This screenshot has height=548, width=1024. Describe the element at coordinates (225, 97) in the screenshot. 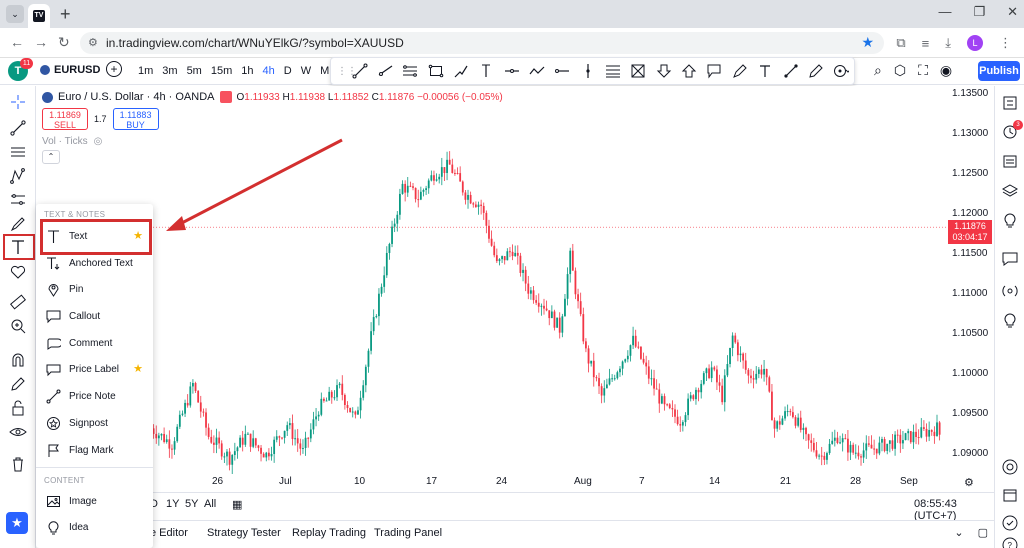

I see `market-status-icon` at that location.